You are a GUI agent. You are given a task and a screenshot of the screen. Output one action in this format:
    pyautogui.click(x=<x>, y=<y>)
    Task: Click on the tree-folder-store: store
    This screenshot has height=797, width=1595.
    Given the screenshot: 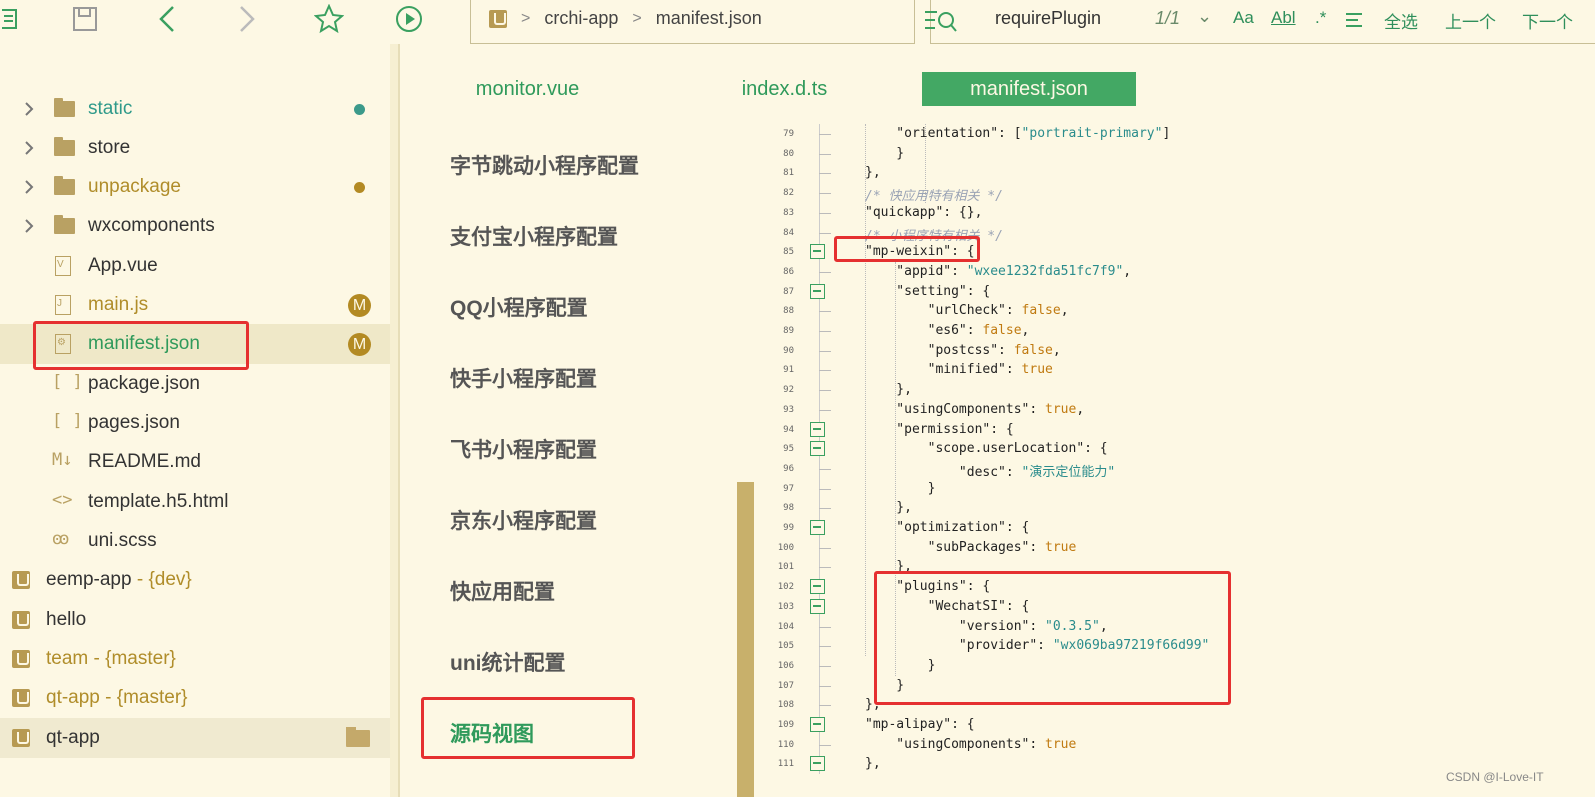 What is the action you would take?
    pyautogui.click(x=195, y=148)
    